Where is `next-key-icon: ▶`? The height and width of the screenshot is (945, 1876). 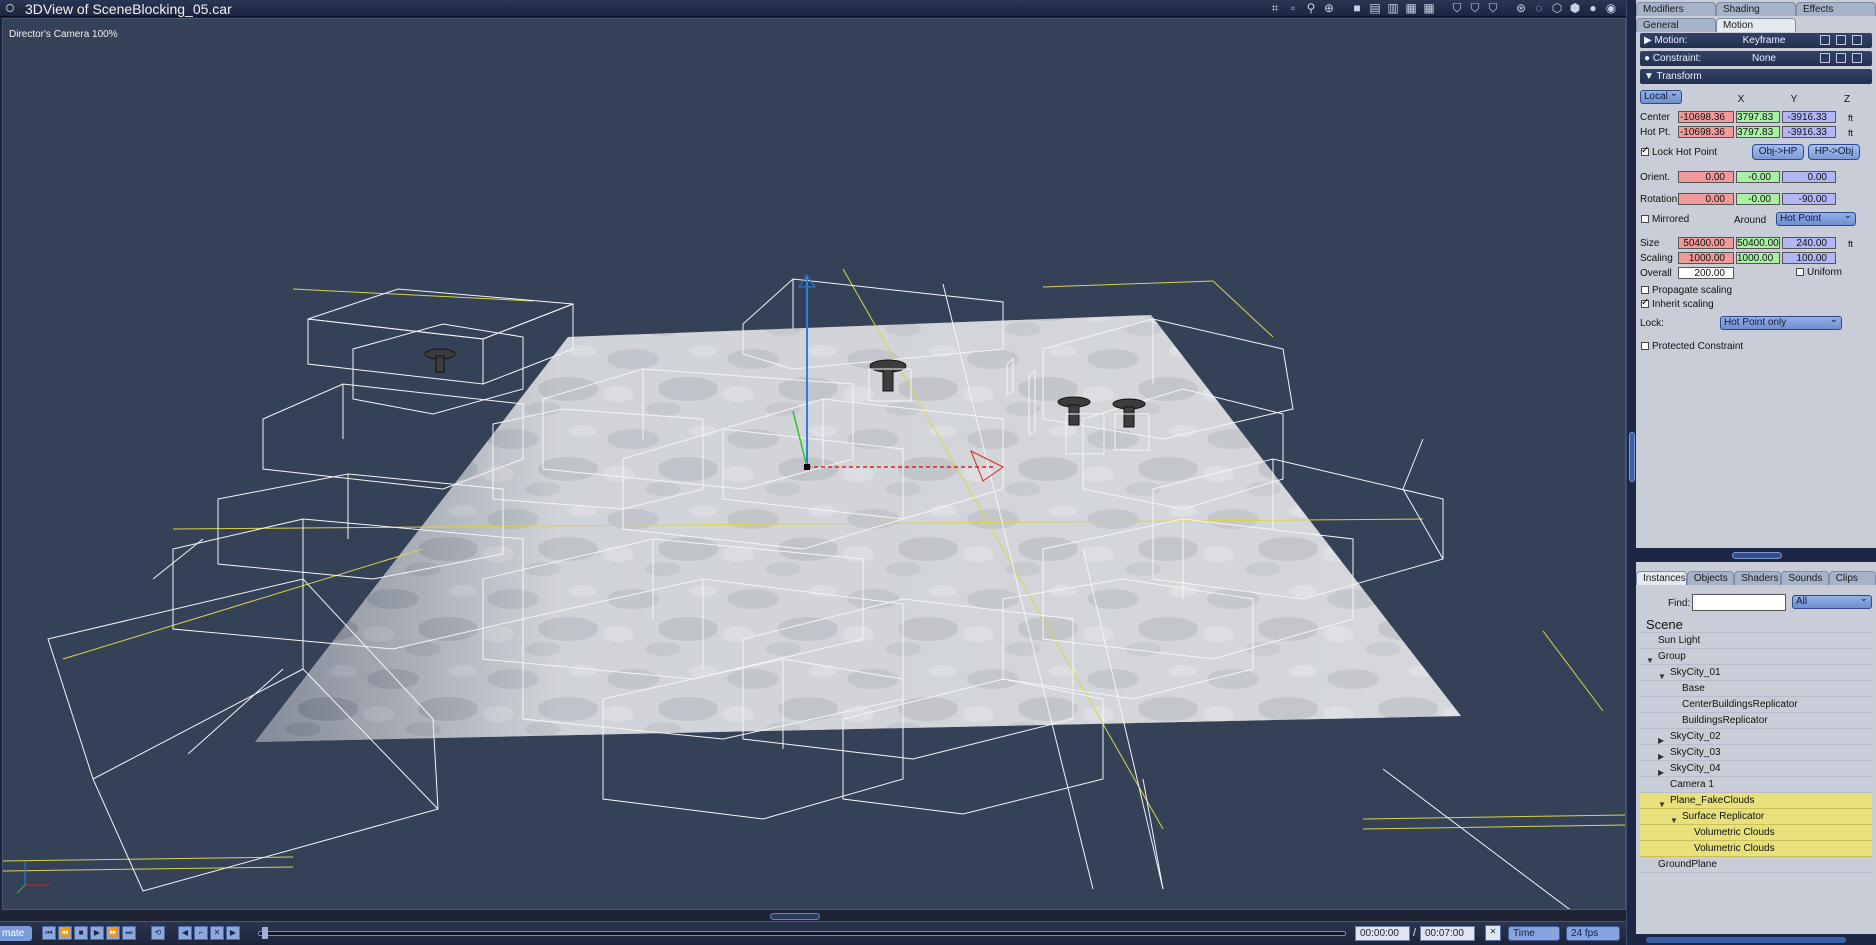
next-key-icon: ▶ is located at coordinates (233, 933).